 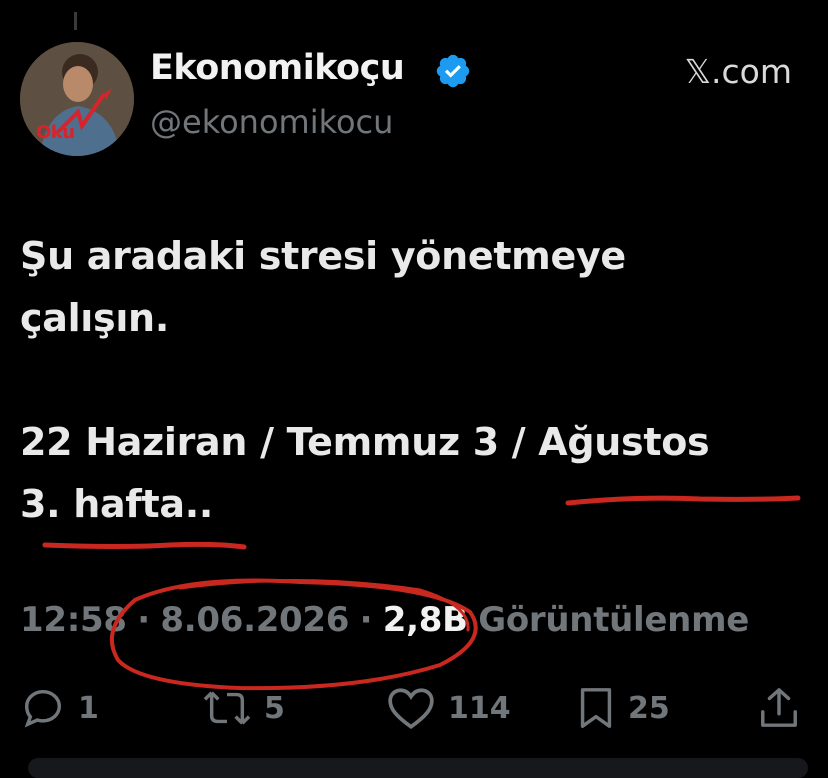 What do you see at coordinates (144, 545) in the screenshot?
I see `underline-hafta` at bounding box center [144, 545].